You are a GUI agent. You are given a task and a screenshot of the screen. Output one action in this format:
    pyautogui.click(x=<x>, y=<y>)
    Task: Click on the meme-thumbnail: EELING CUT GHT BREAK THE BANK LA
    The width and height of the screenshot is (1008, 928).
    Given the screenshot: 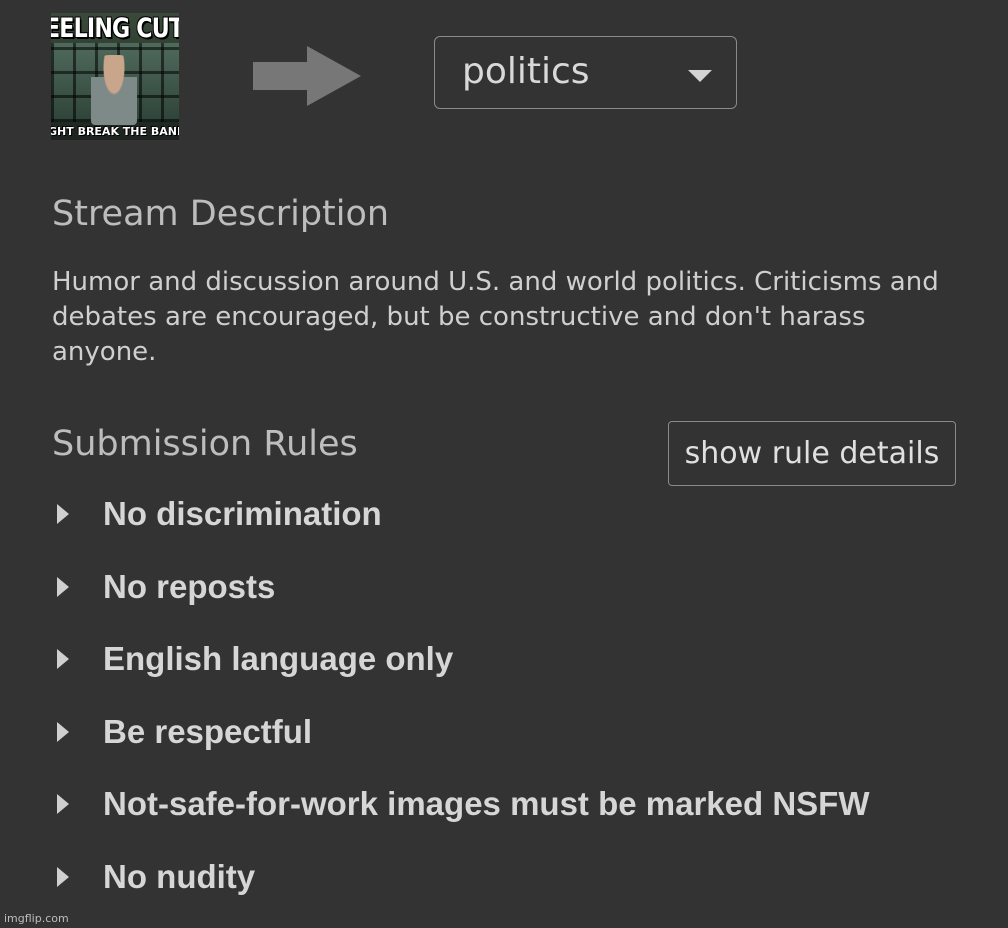 What is the action you would take?
    pyautogui.click(x=115, y=76)
    